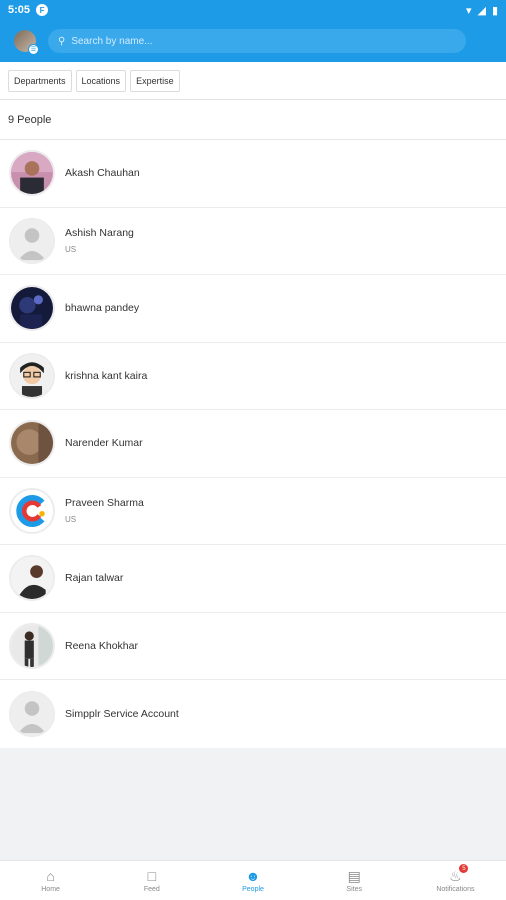 This screenshot has height=900, width=506. What do you see at coordinates (104, 443) in the screenshot?
I see `person-name: Narender Kumar` at bounding box center [104, 443].